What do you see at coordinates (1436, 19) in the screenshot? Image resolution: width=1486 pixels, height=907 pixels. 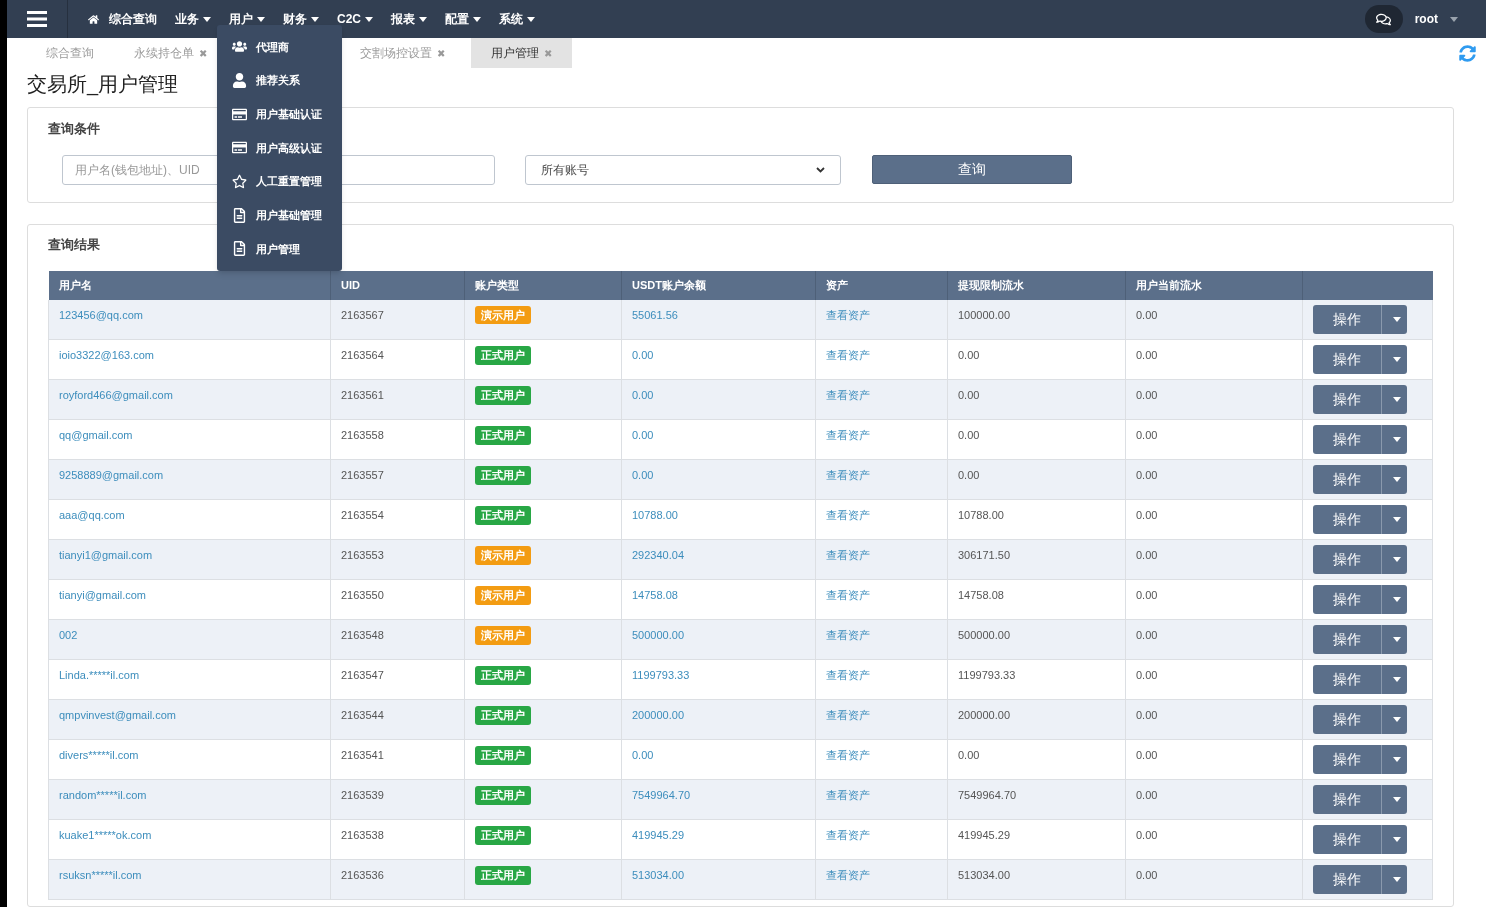 I see `user-menu: root` at bounding box center [1436, 19].